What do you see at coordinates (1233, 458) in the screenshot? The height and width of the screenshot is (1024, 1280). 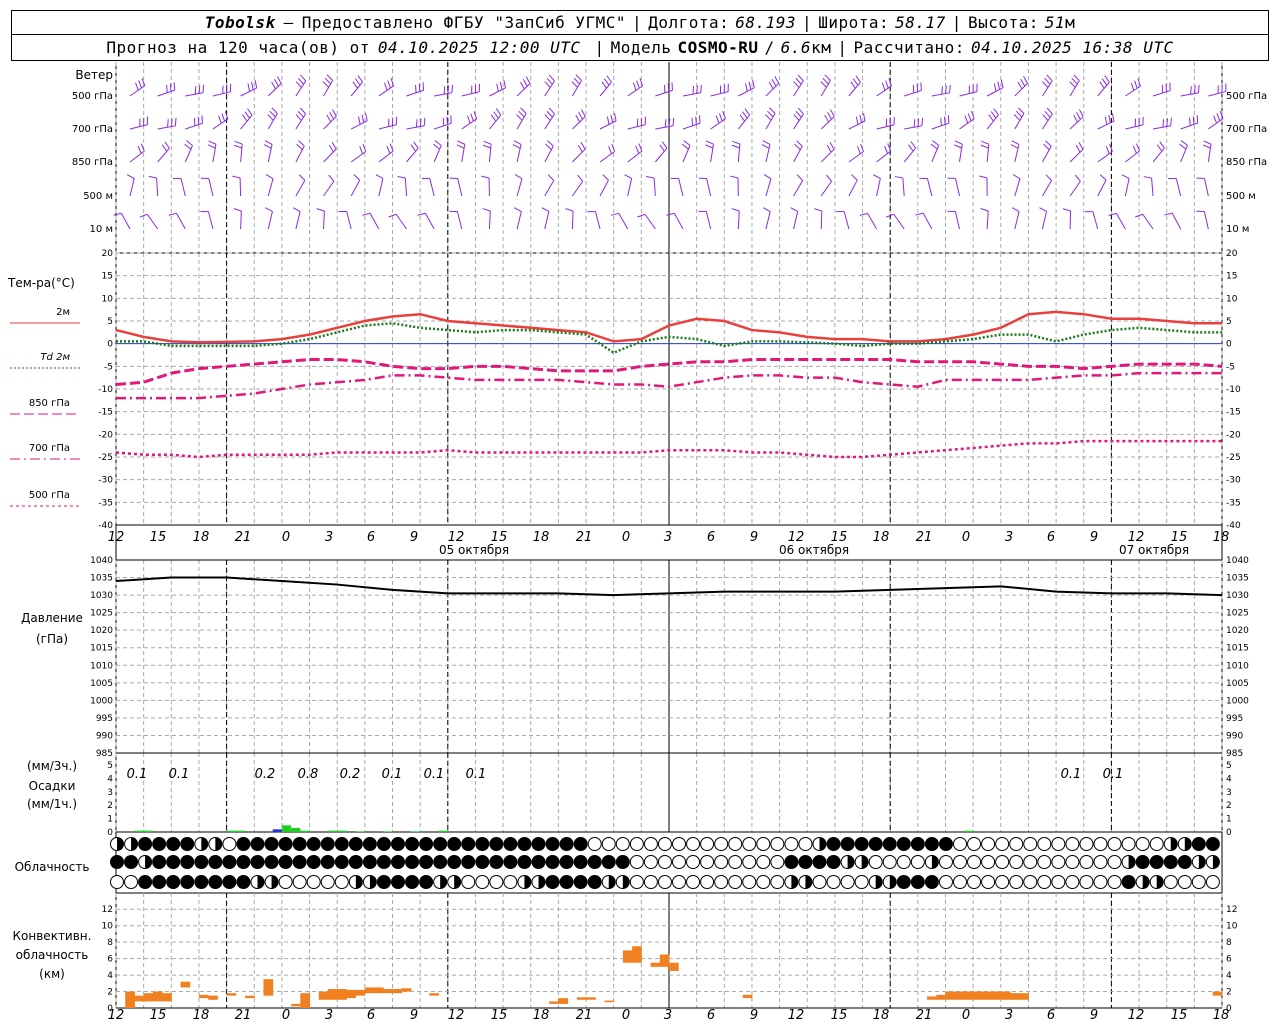 I see `temp-tick-right: -25` at bounding box center [1233, 458].